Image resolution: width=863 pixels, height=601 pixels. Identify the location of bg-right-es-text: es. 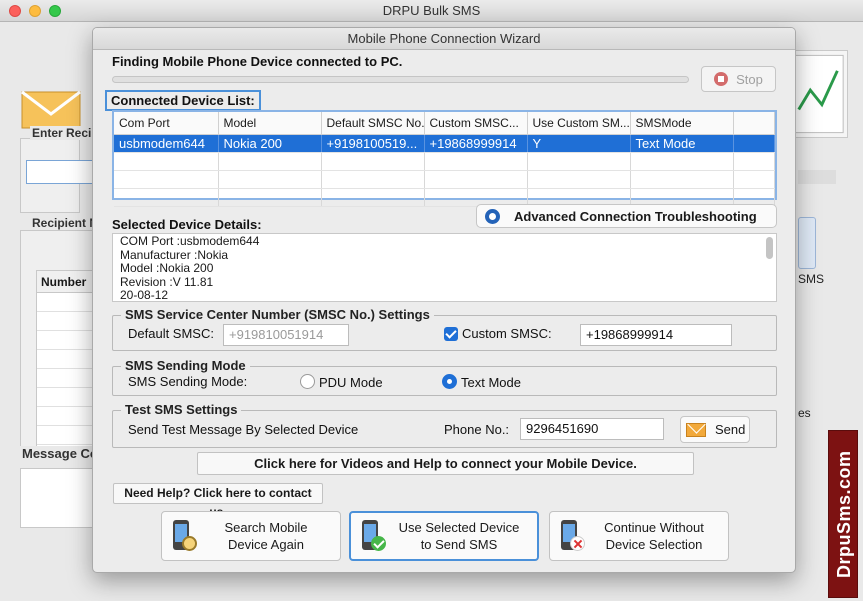
(804, 413).